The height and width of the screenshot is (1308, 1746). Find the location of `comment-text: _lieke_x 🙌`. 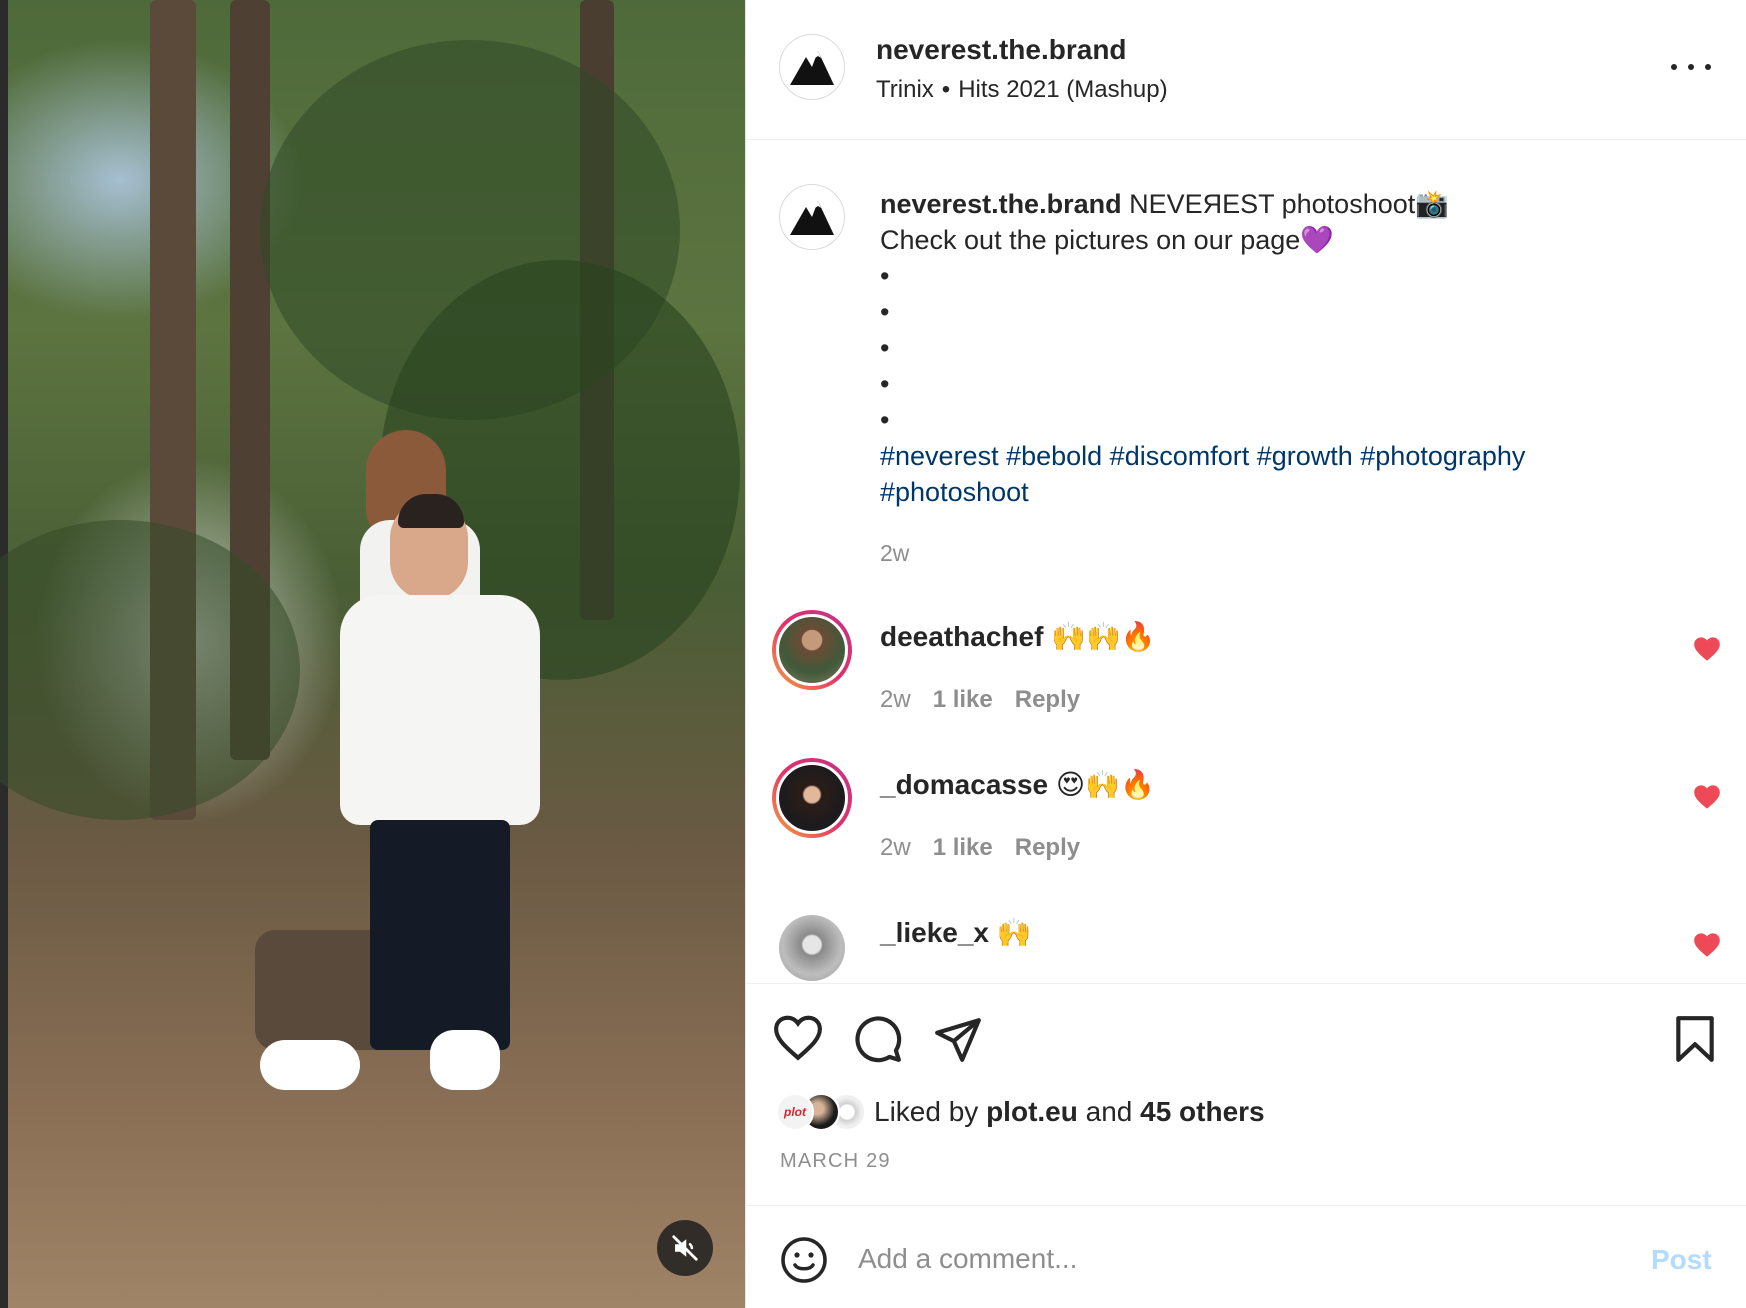

comment-text: _lieke_x 🙌 is located at coordinates (956, 932).